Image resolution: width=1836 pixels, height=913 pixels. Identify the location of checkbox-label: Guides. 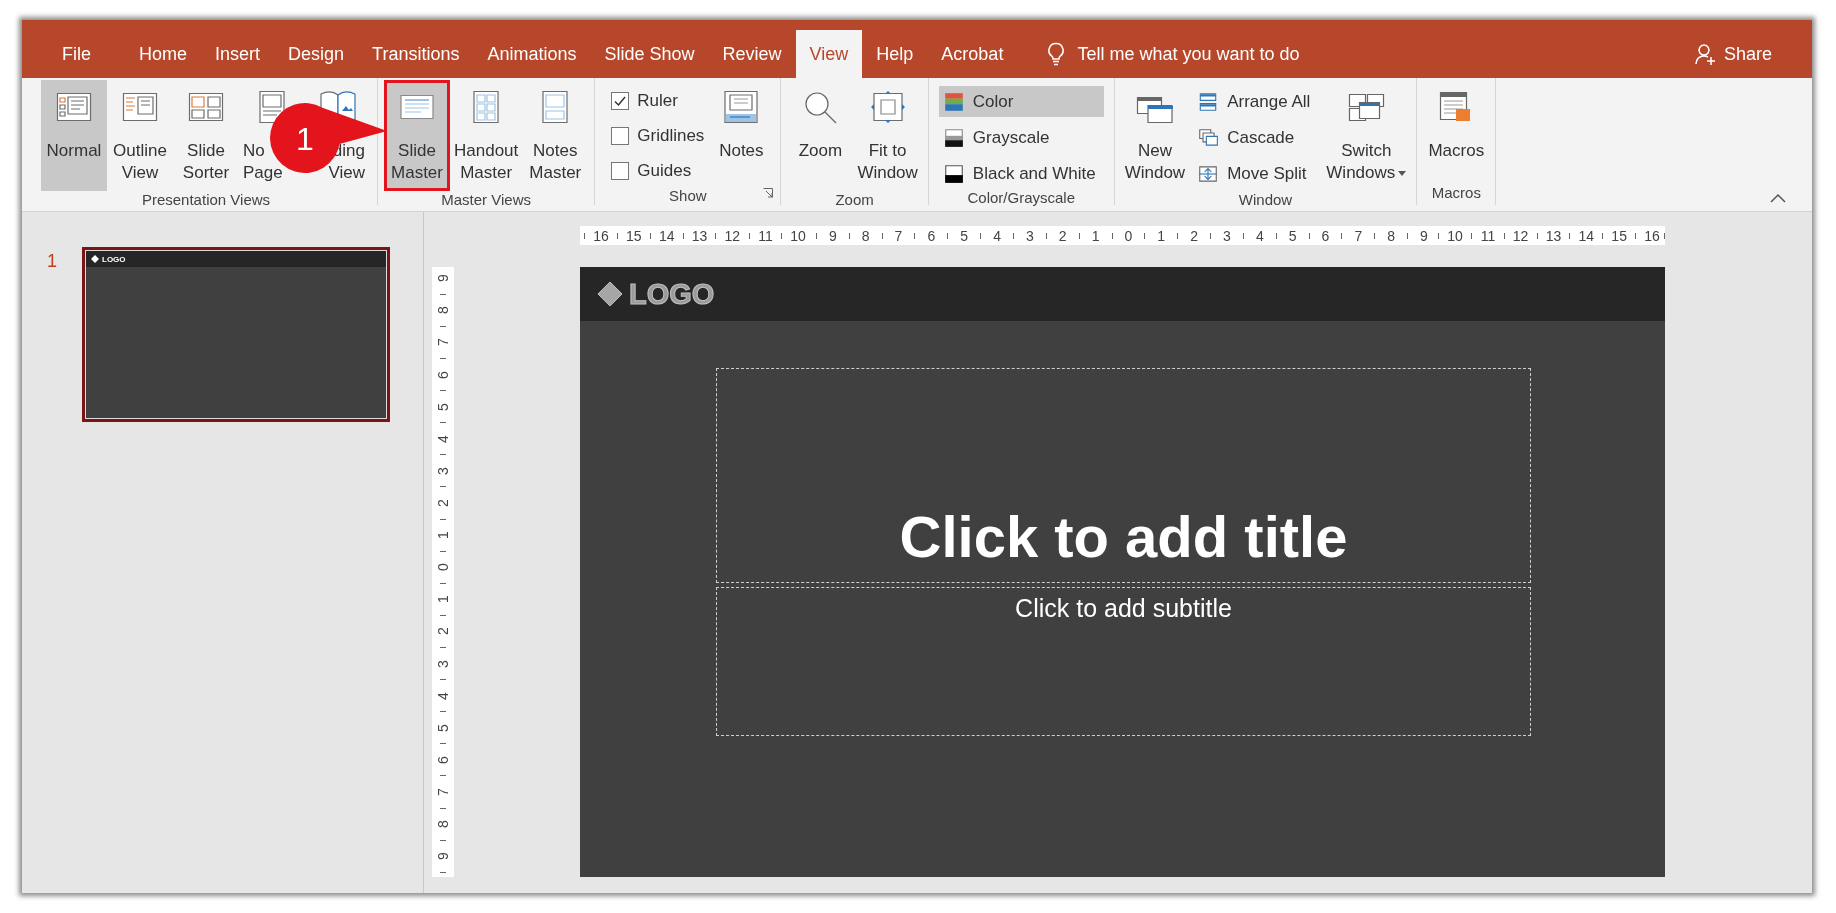
(664, 171).